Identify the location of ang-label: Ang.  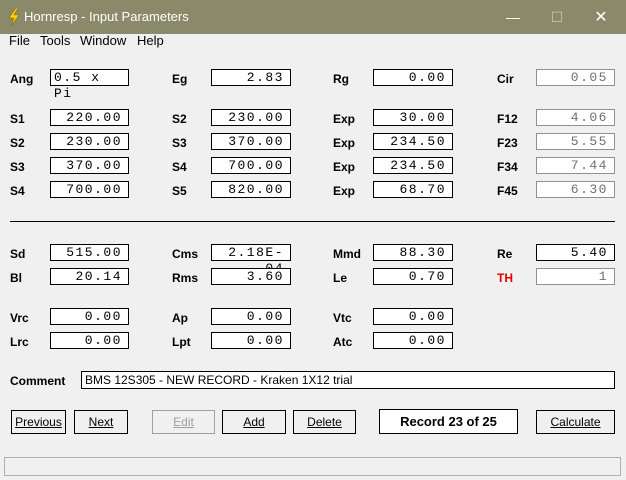
(22, 79).